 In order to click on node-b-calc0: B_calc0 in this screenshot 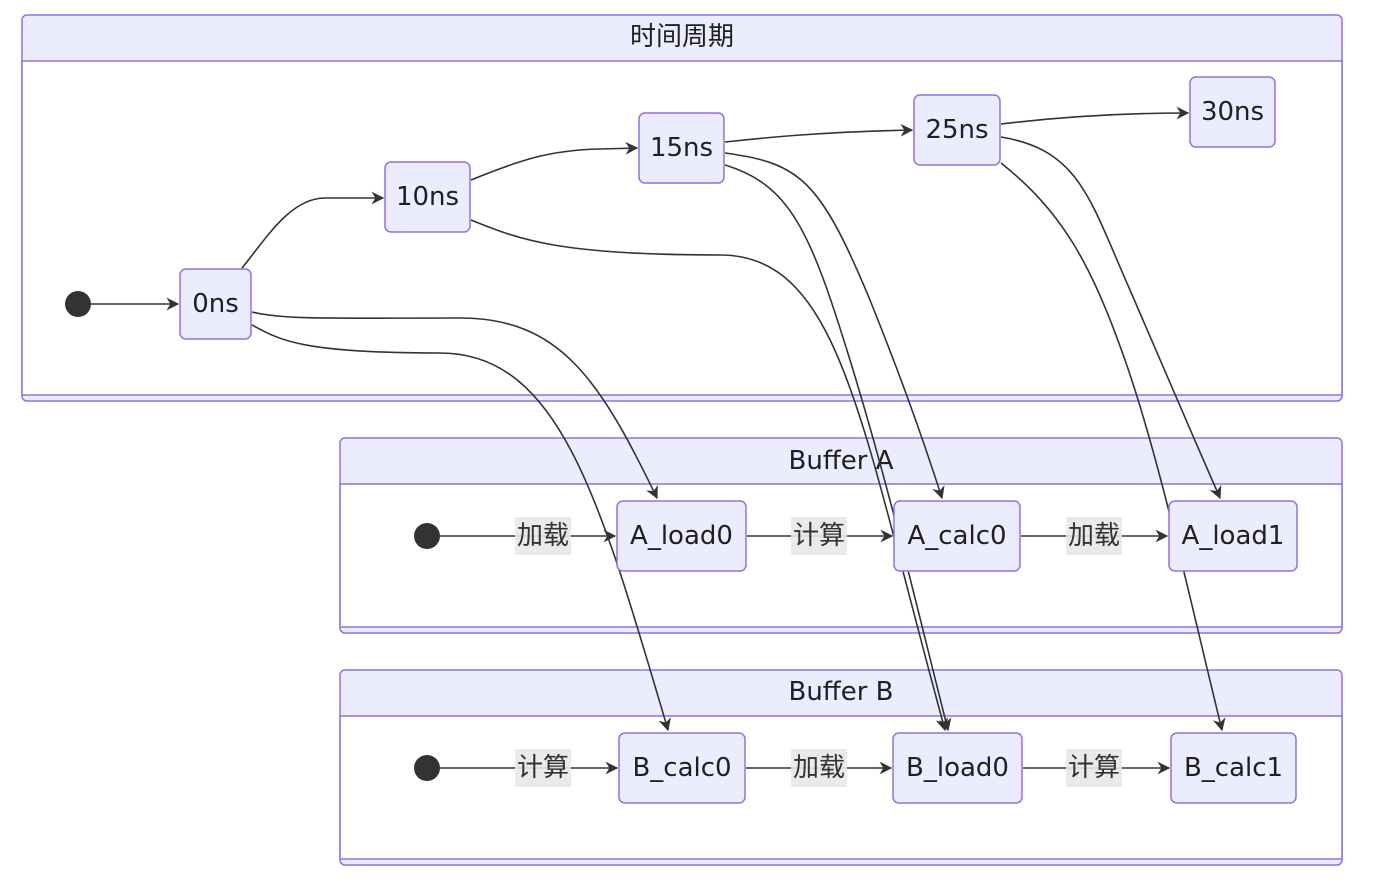, I will do `click(682, 768)`.